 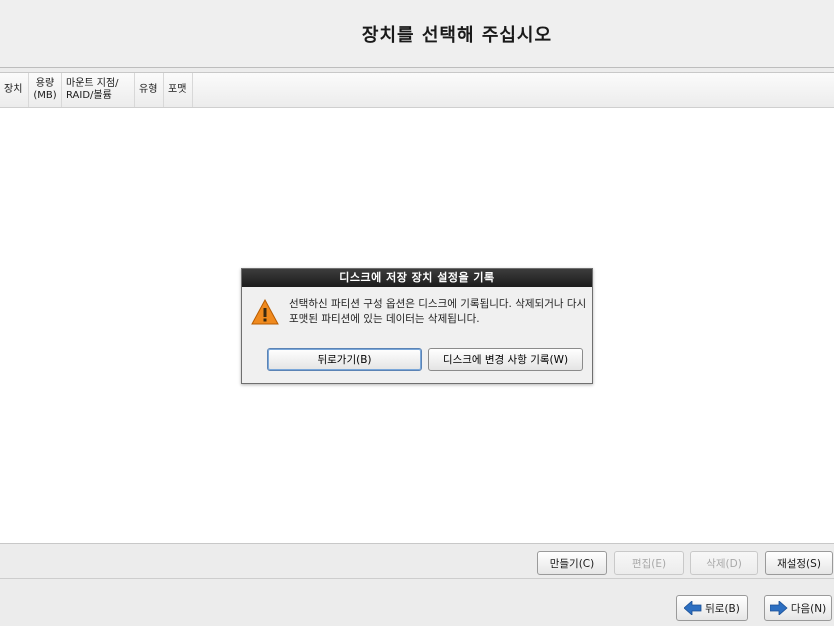 I want to click on col-label: 유형, so click(x=148, y=89).